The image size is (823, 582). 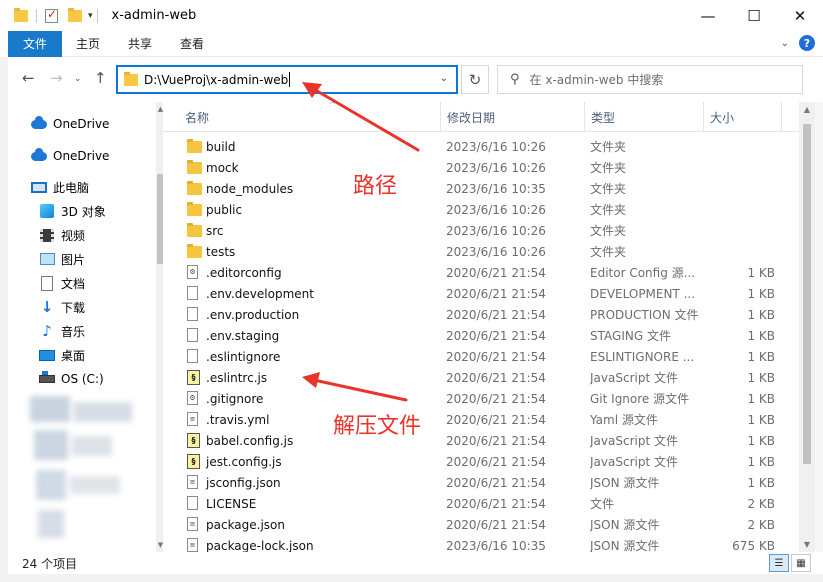 I want to click on table-row: build 2023/6/16 10:26 文件夹, so click(x=481, y=146).